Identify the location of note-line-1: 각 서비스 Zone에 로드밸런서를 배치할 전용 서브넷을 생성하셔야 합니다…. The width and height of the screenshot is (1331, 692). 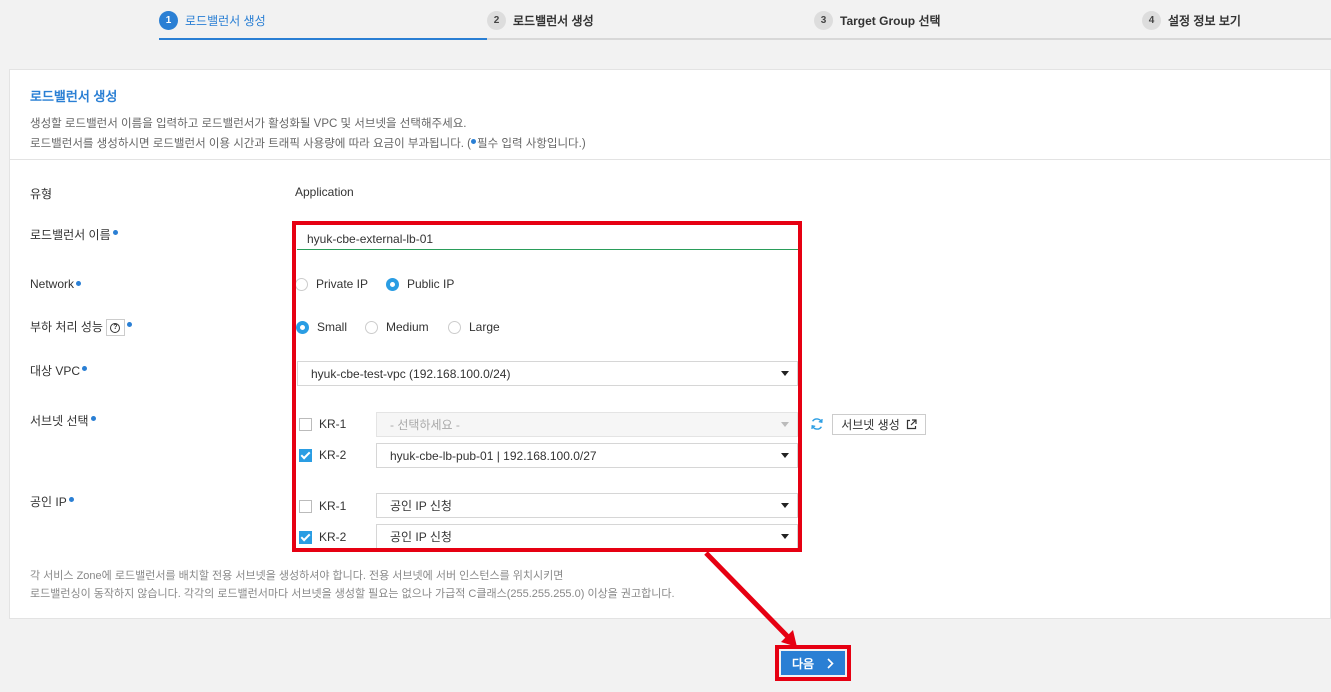
(297, 576).